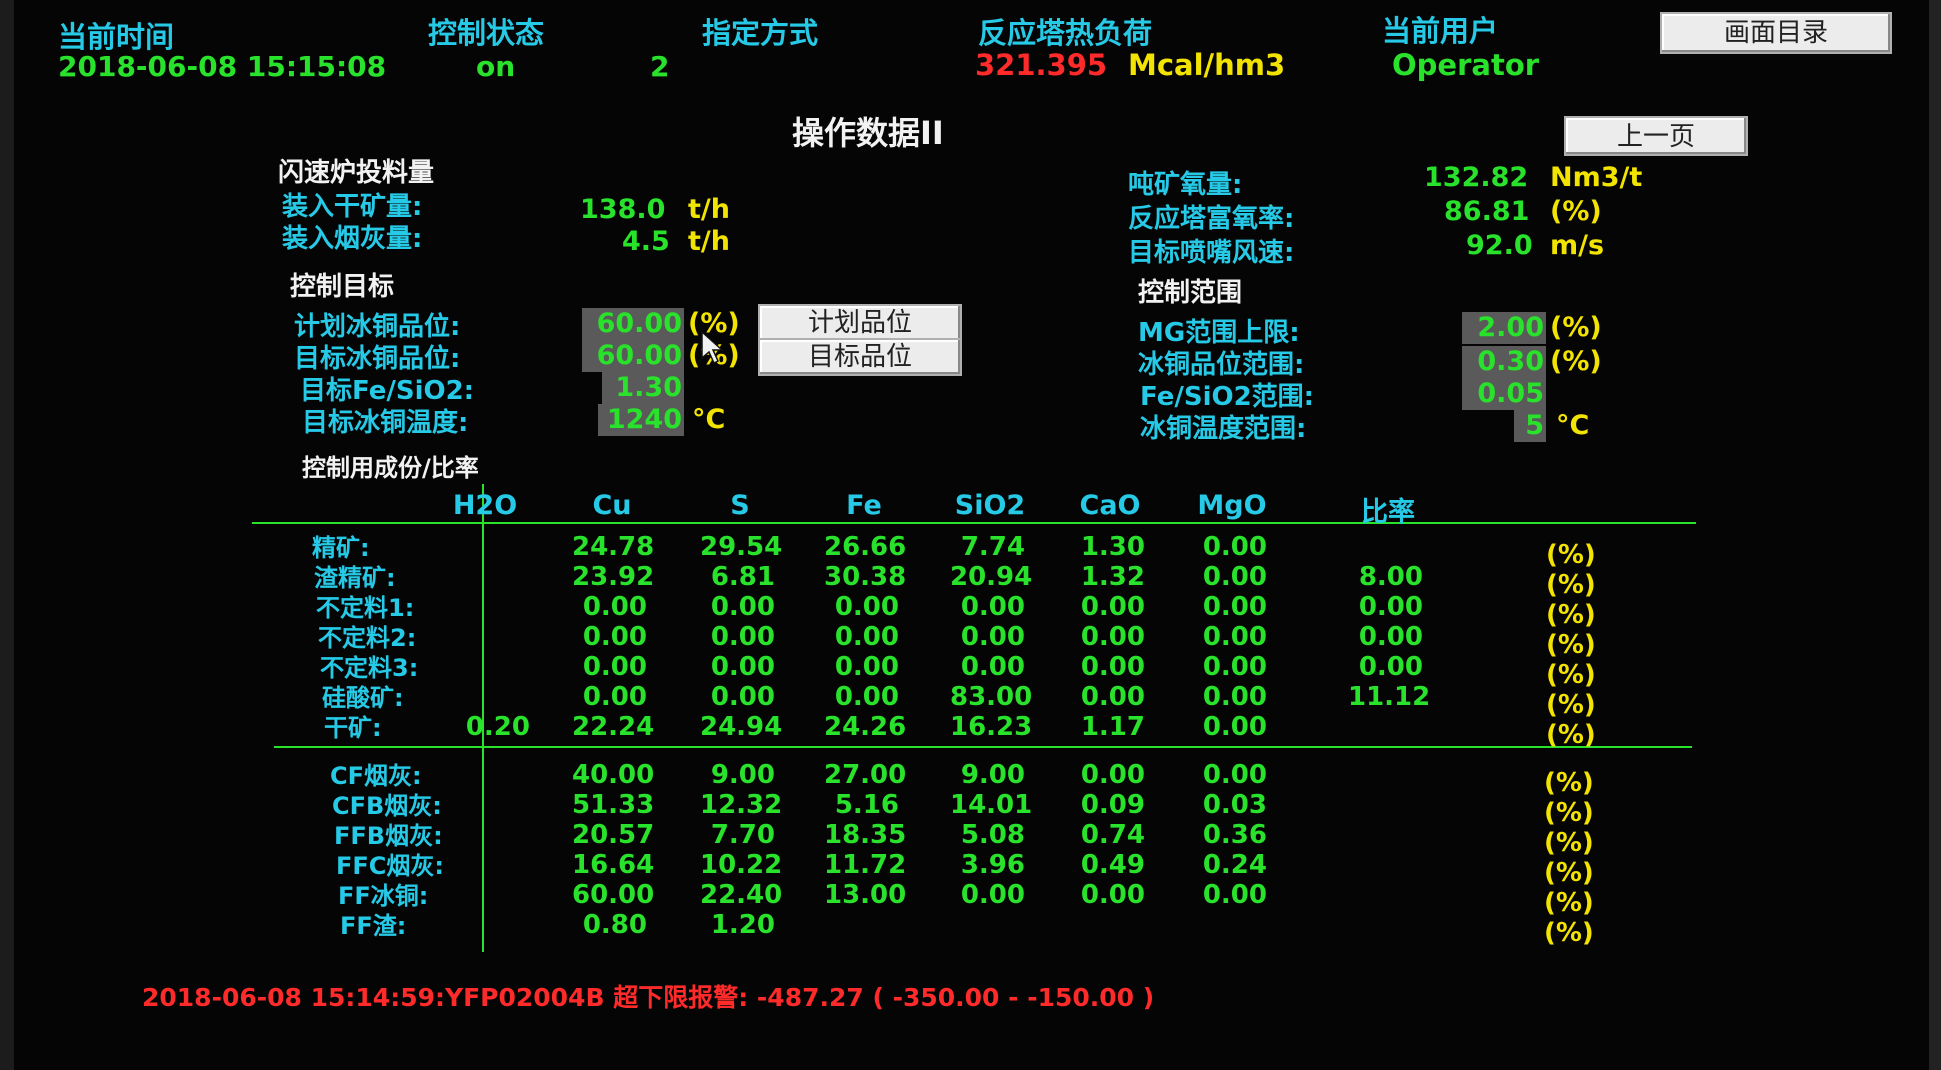  I want to click on oxygen-per-ton-label: 吨矿氧量:, so click(1185, 185).